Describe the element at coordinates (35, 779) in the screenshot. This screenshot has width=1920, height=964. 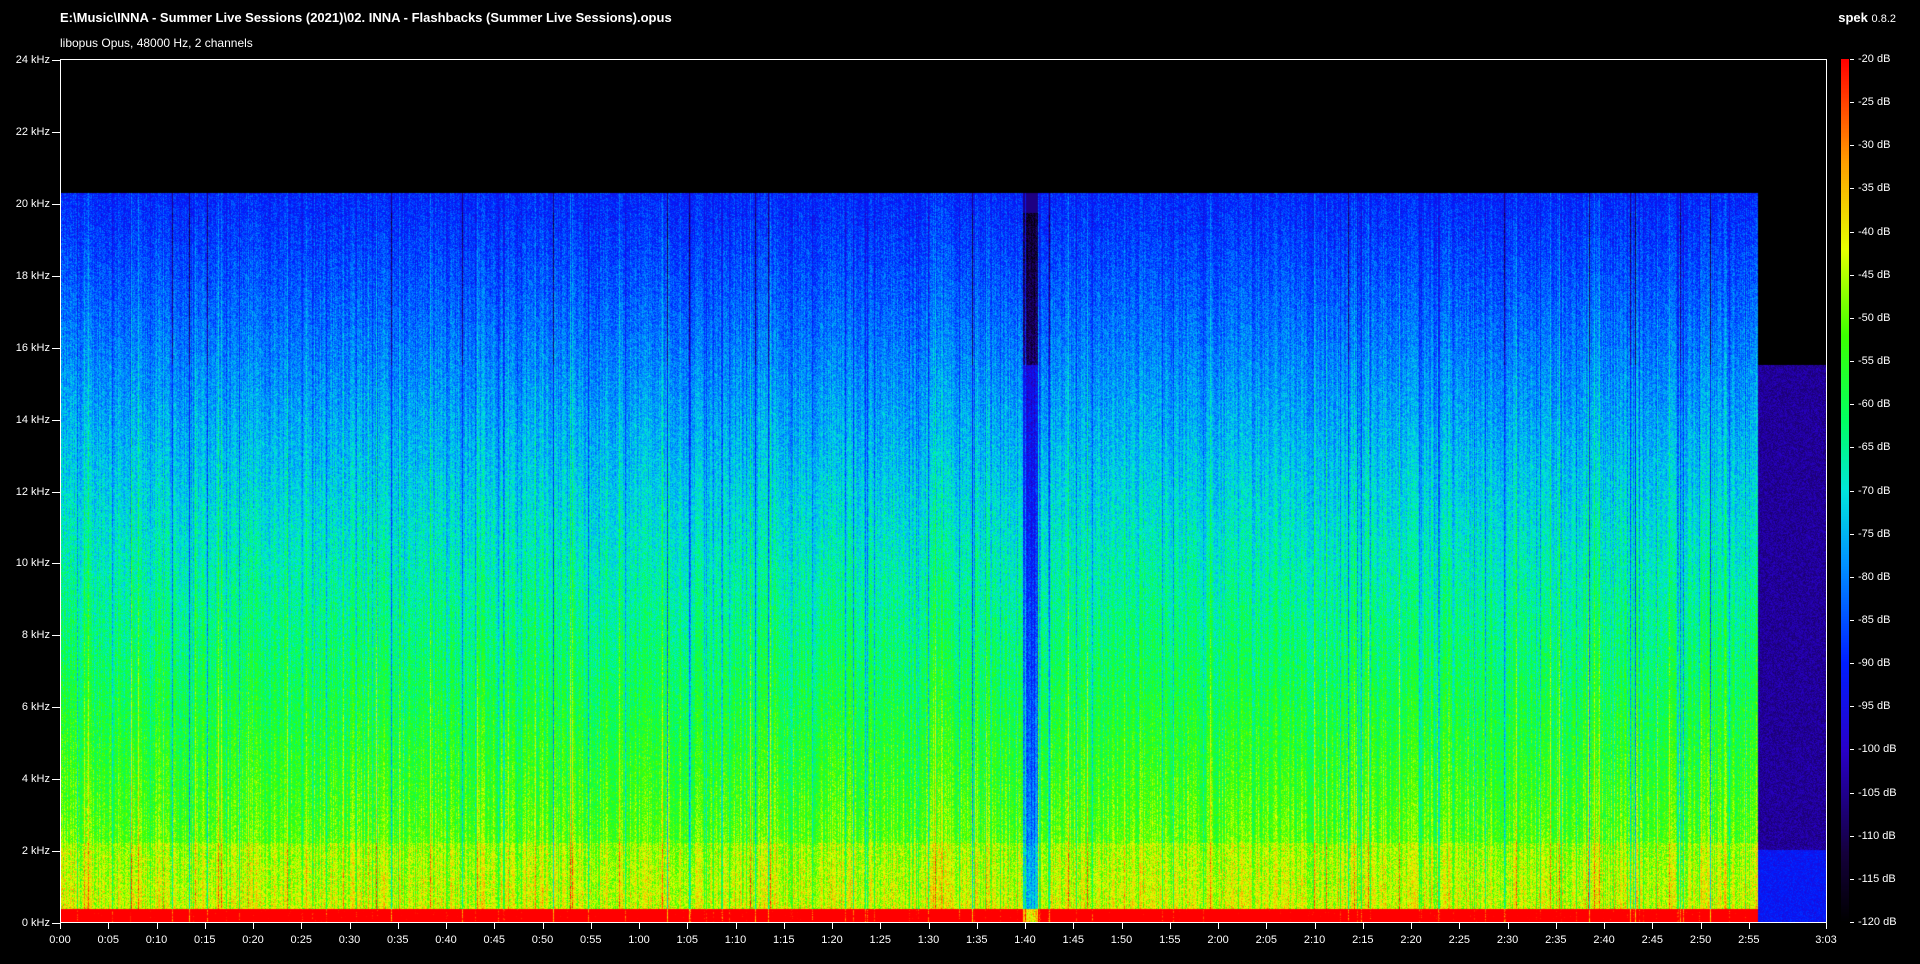
I see `frequency-tick-label: 4 kHz` at that location.